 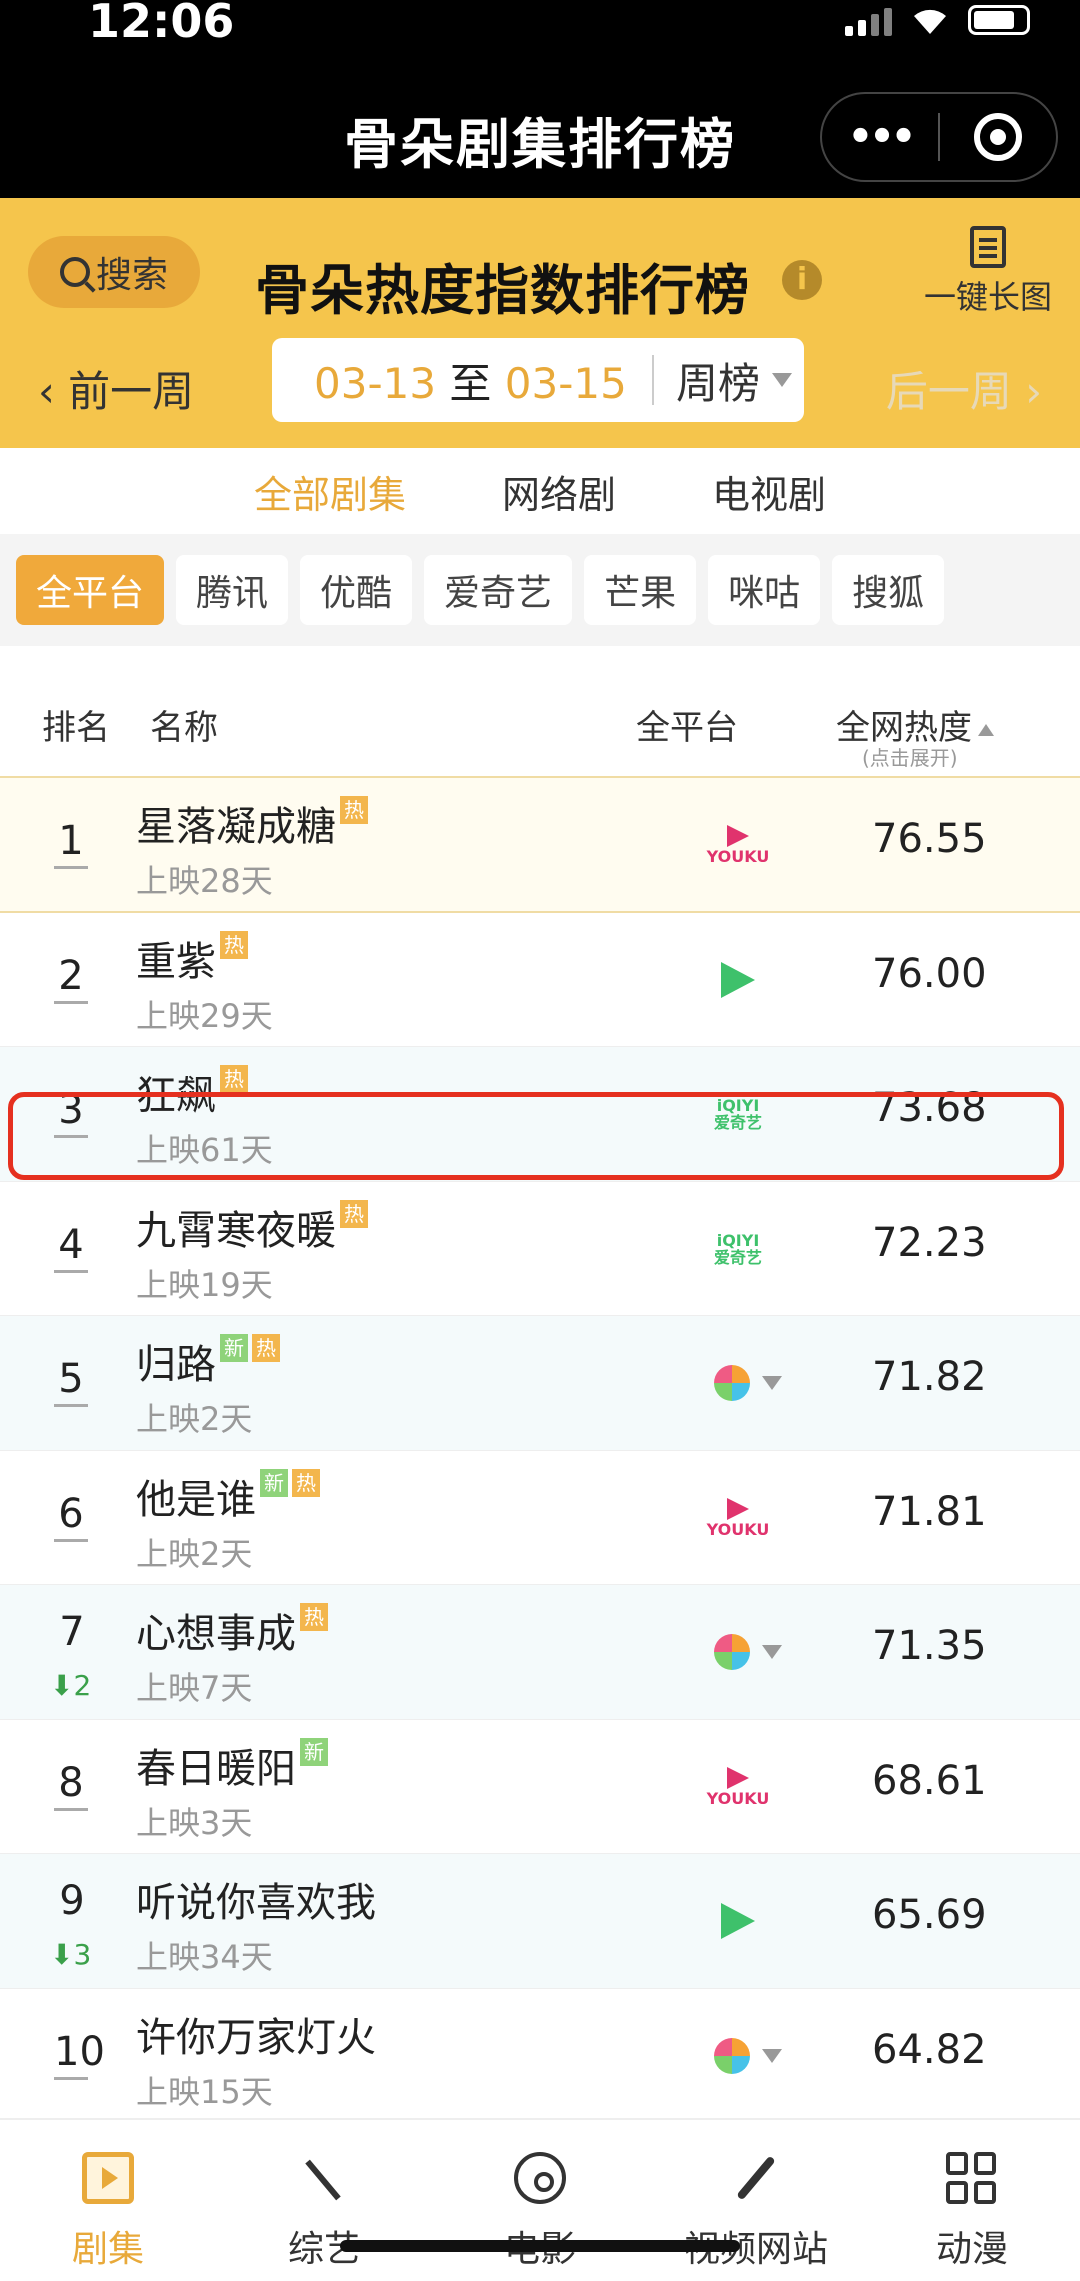 What do you see at coordinates (232, 590) in the screenshot?
I see `platform-tencent: 腾讯` at bounding box center [232, 590].